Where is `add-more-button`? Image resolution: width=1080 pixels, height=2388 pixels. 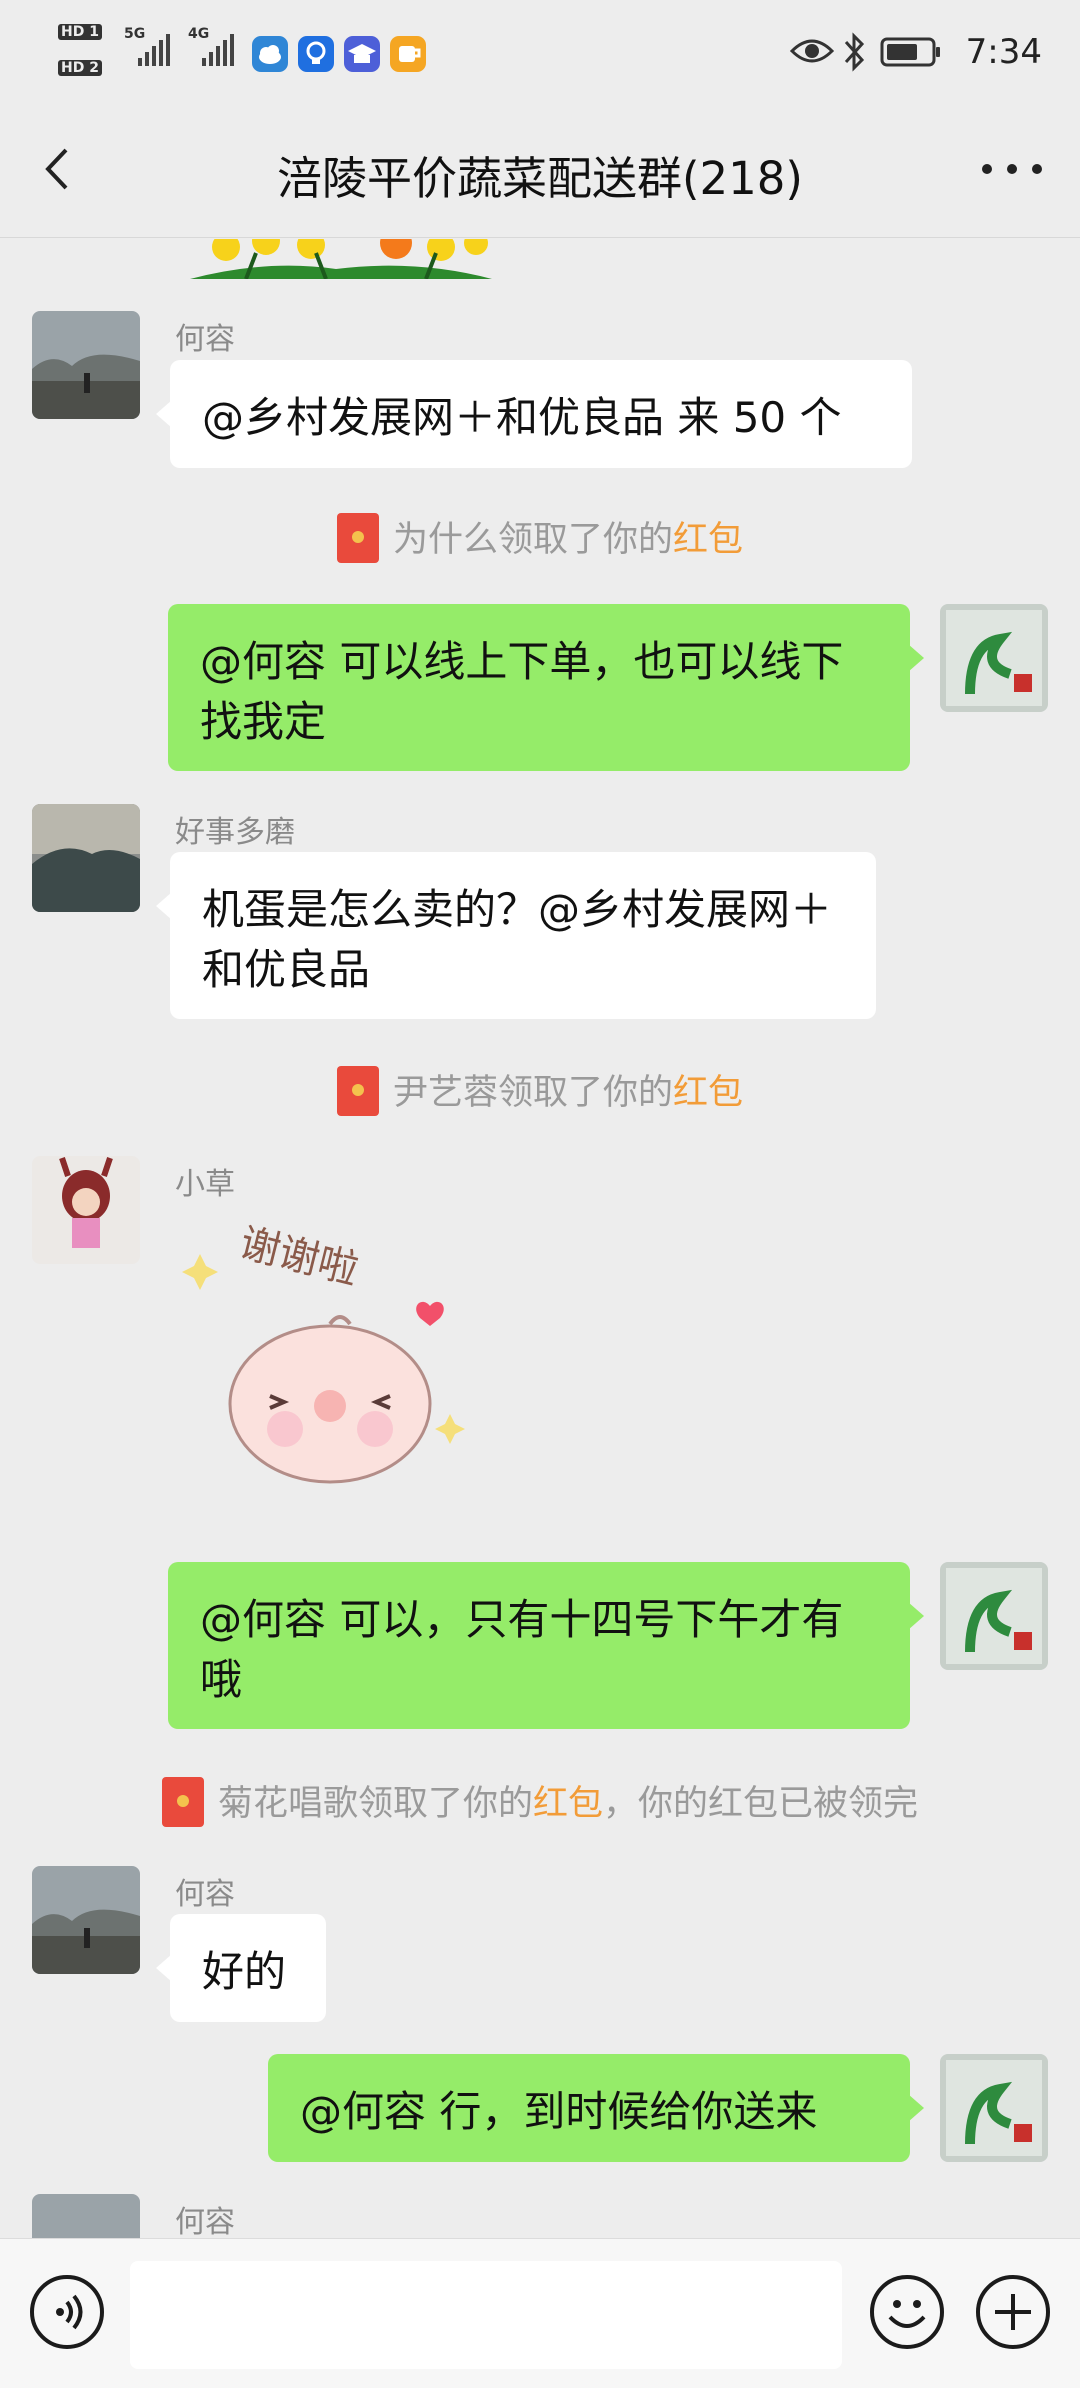
add-more-button is located at coordinates (1013, 2312).